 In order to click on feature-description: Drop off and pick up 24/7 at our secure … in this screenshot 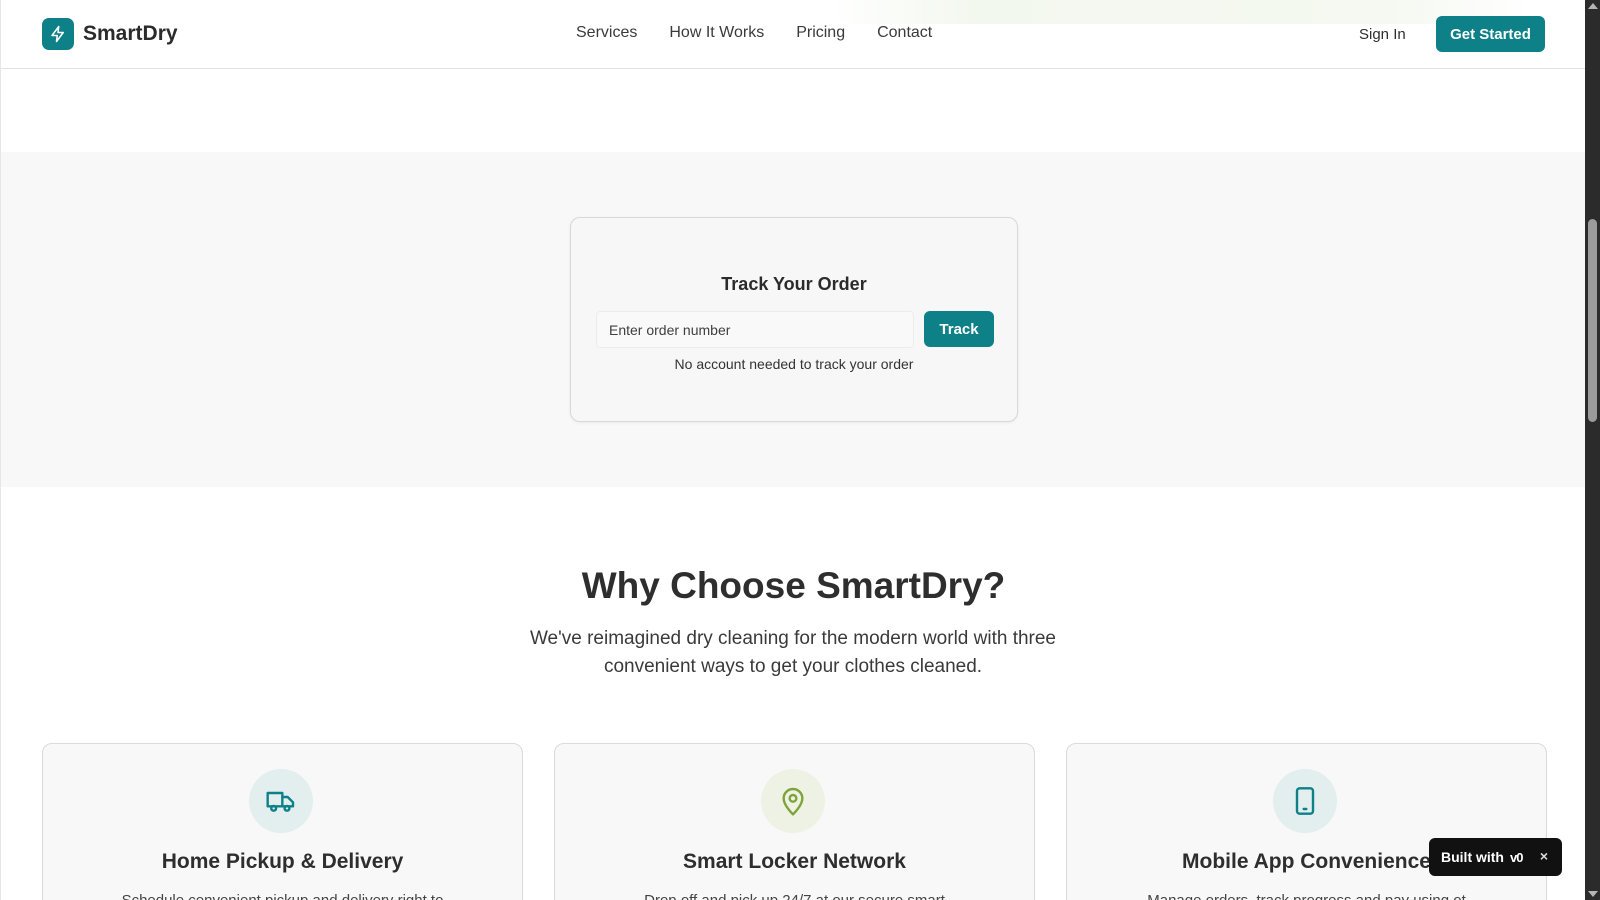, I will do `click(794, 896)`.